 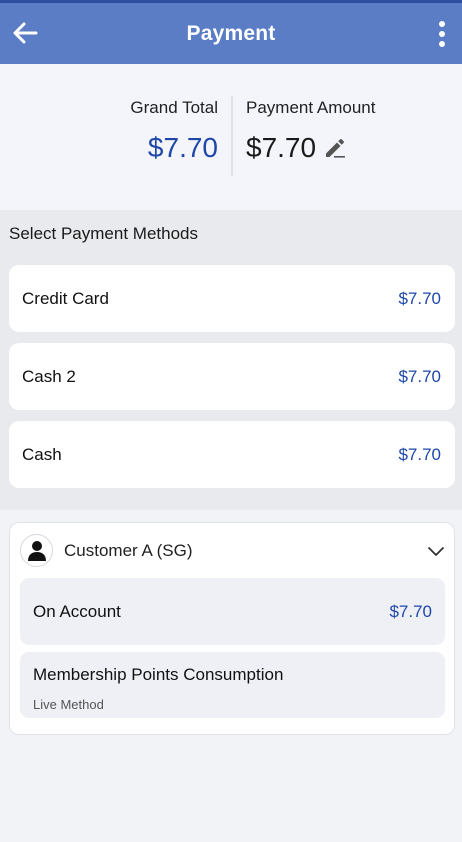 What do you see at coordinates (174, 131) in the screenshot?
I see `grand-total-block: Grand Total $7.70` at bounding box center [174, 131].